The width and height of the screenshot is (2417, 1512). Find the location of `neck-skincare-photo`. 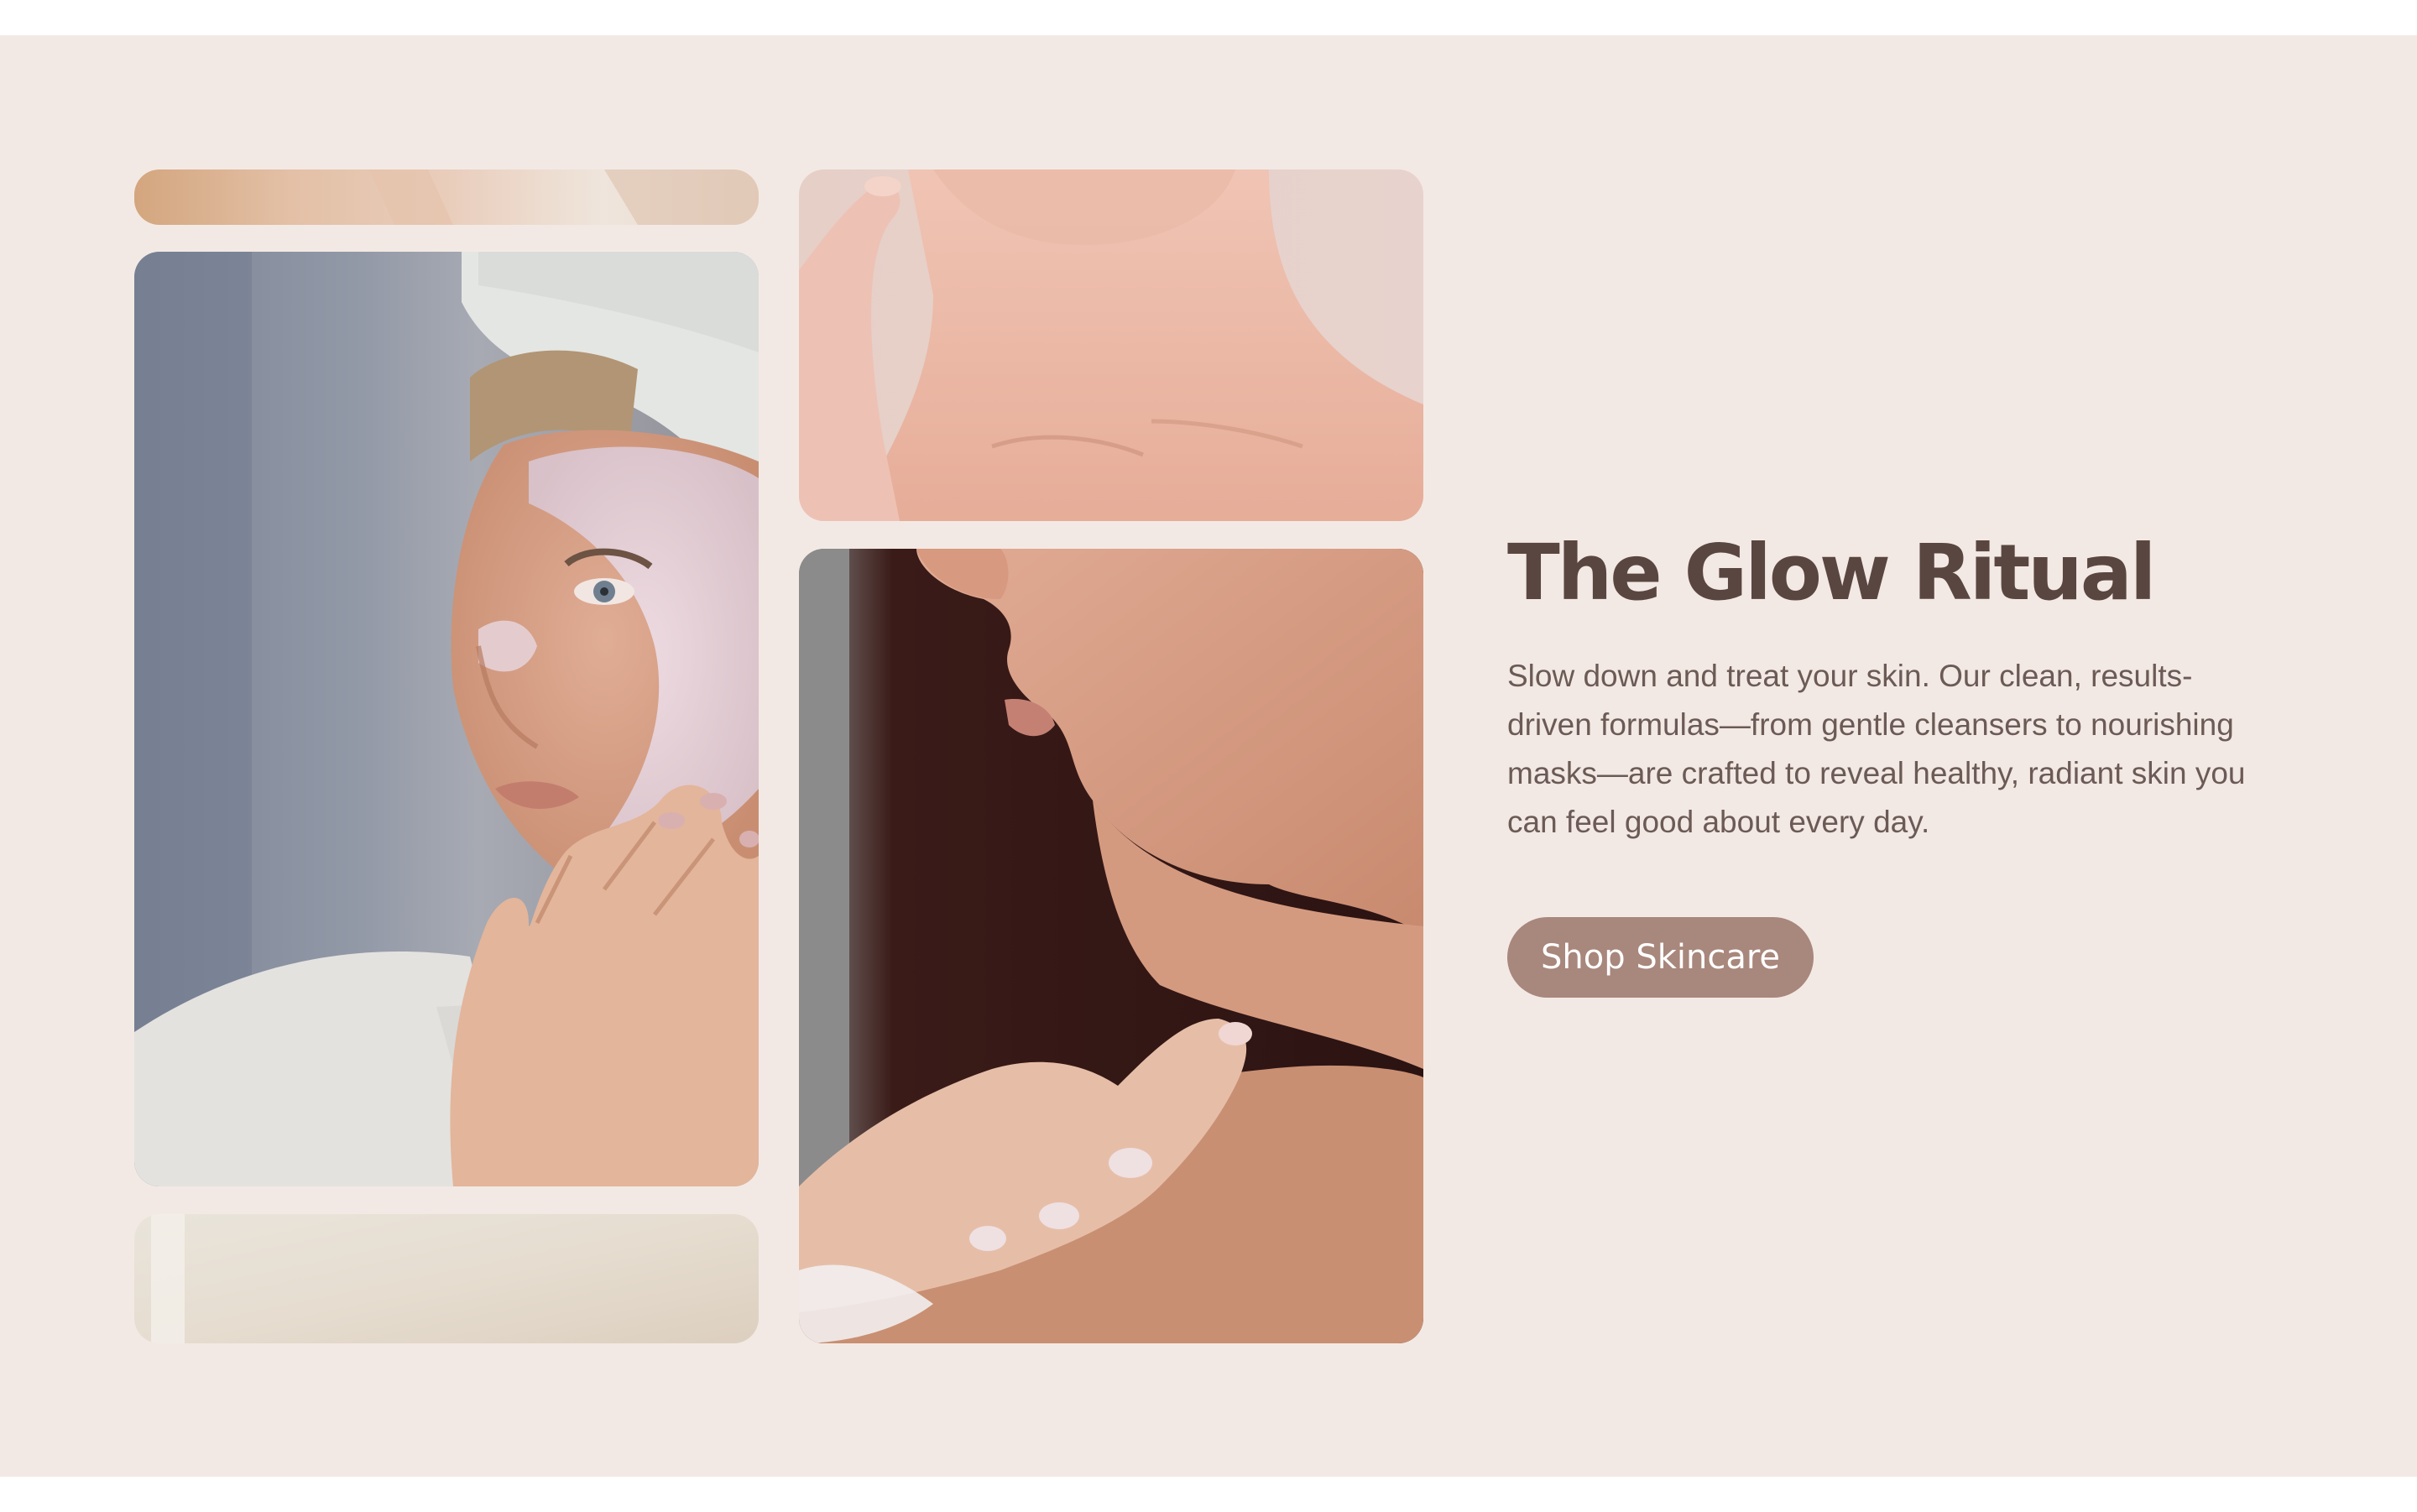

neck-skincare-photo is located at coordinates (1111, 345).